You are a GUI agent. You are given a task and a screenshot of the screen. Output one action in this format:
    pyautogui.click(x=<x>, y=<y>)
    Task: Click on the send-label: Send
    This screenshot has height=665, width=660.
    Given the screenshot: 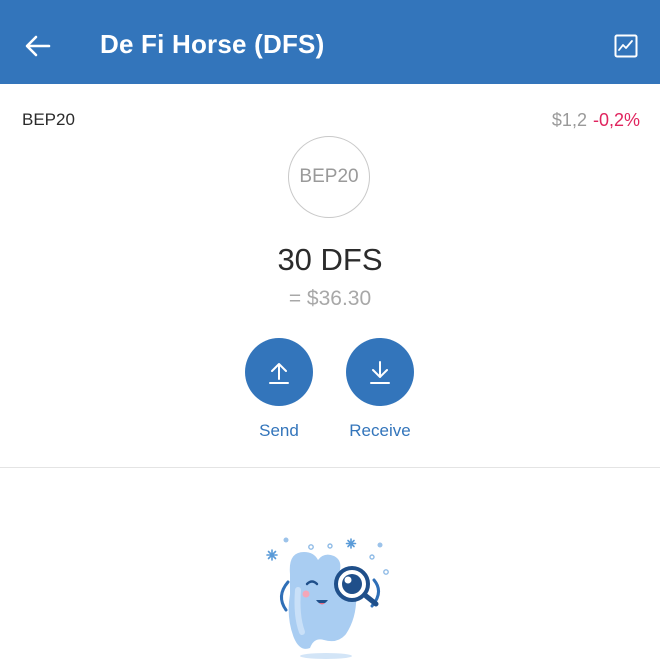 What is the action you would take?
    pyautogui.click(x=279, y=431)
    